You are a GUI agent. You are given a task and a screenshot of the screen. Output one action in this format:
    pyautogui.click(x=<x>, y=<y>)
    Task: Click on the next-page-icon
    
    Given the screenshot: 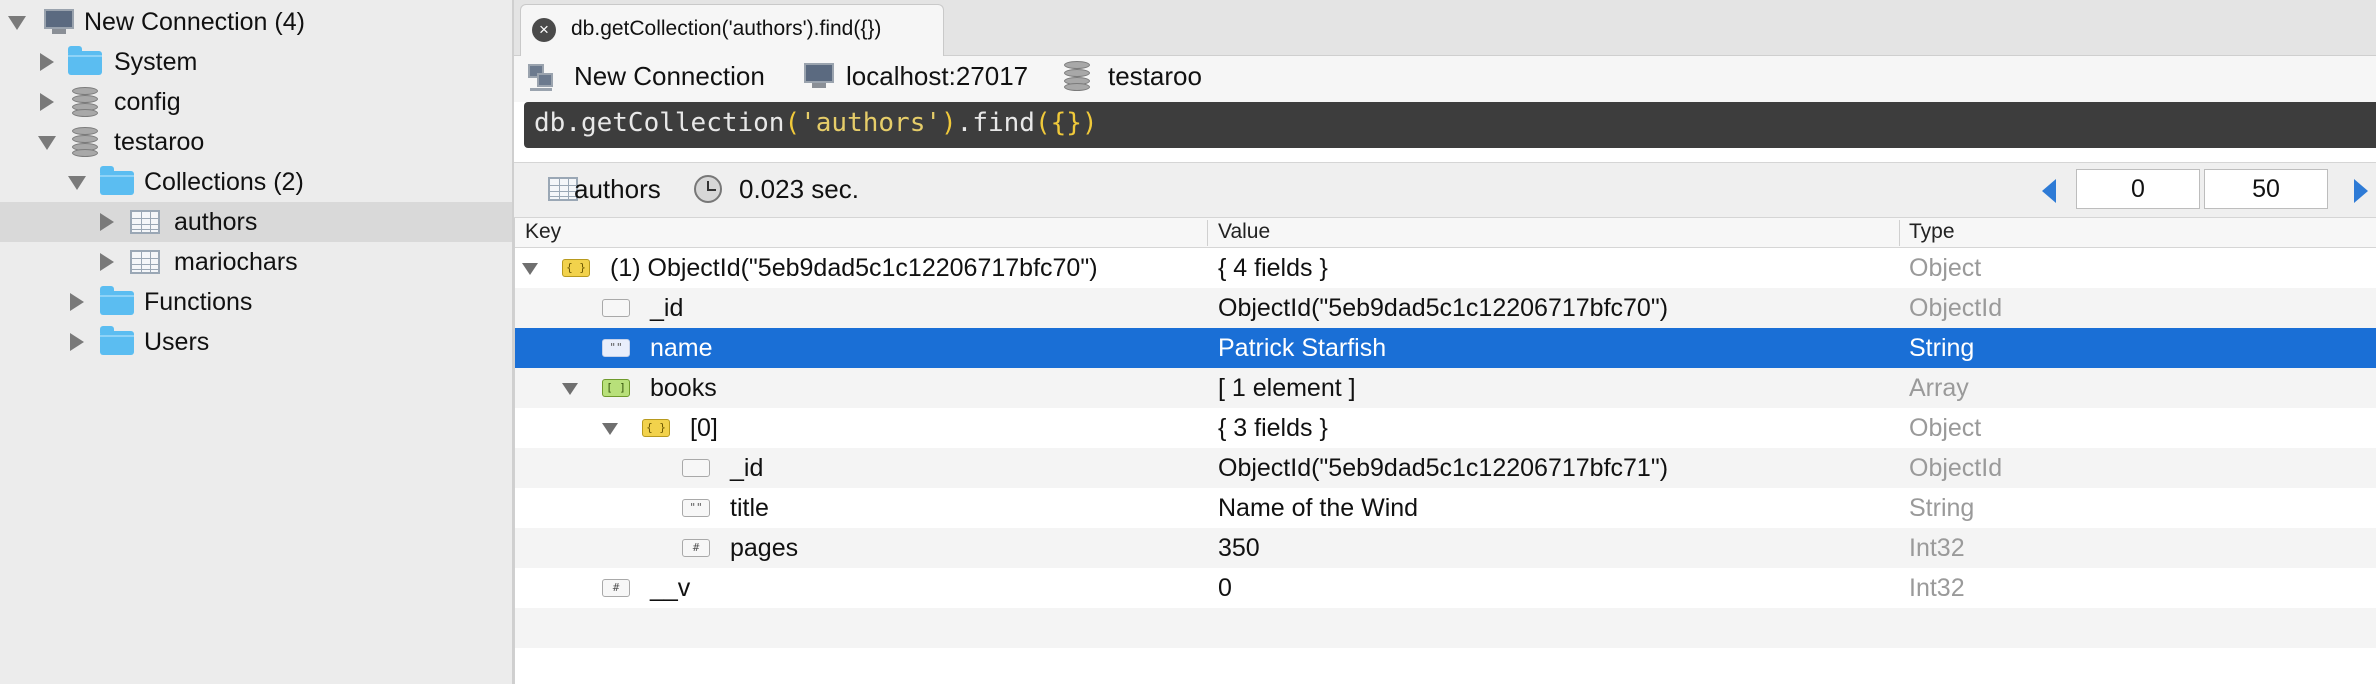 What is the action you would take?
    pyautogui.click(x=2361, y=191)
    